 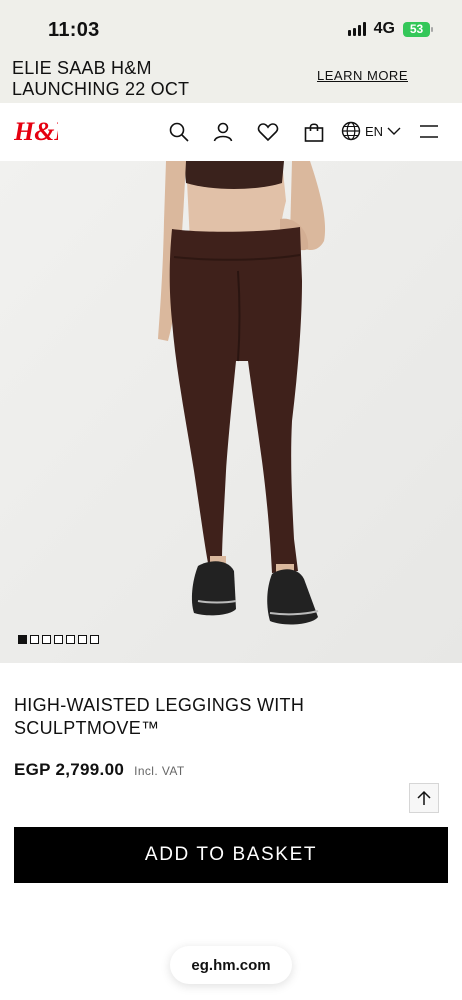 I want to click on gallery-pagination, so click(x=58, y=639).